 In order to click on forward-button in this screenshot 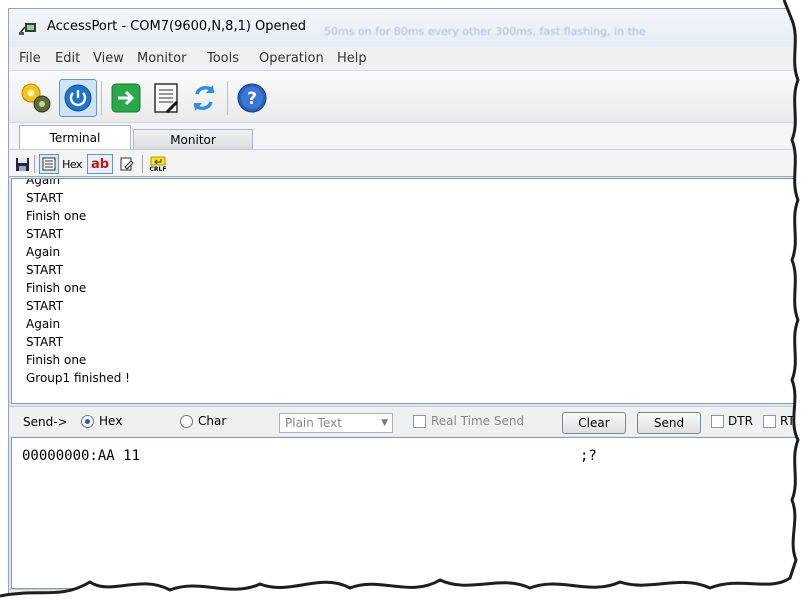, I will do `click(126, 98)`.